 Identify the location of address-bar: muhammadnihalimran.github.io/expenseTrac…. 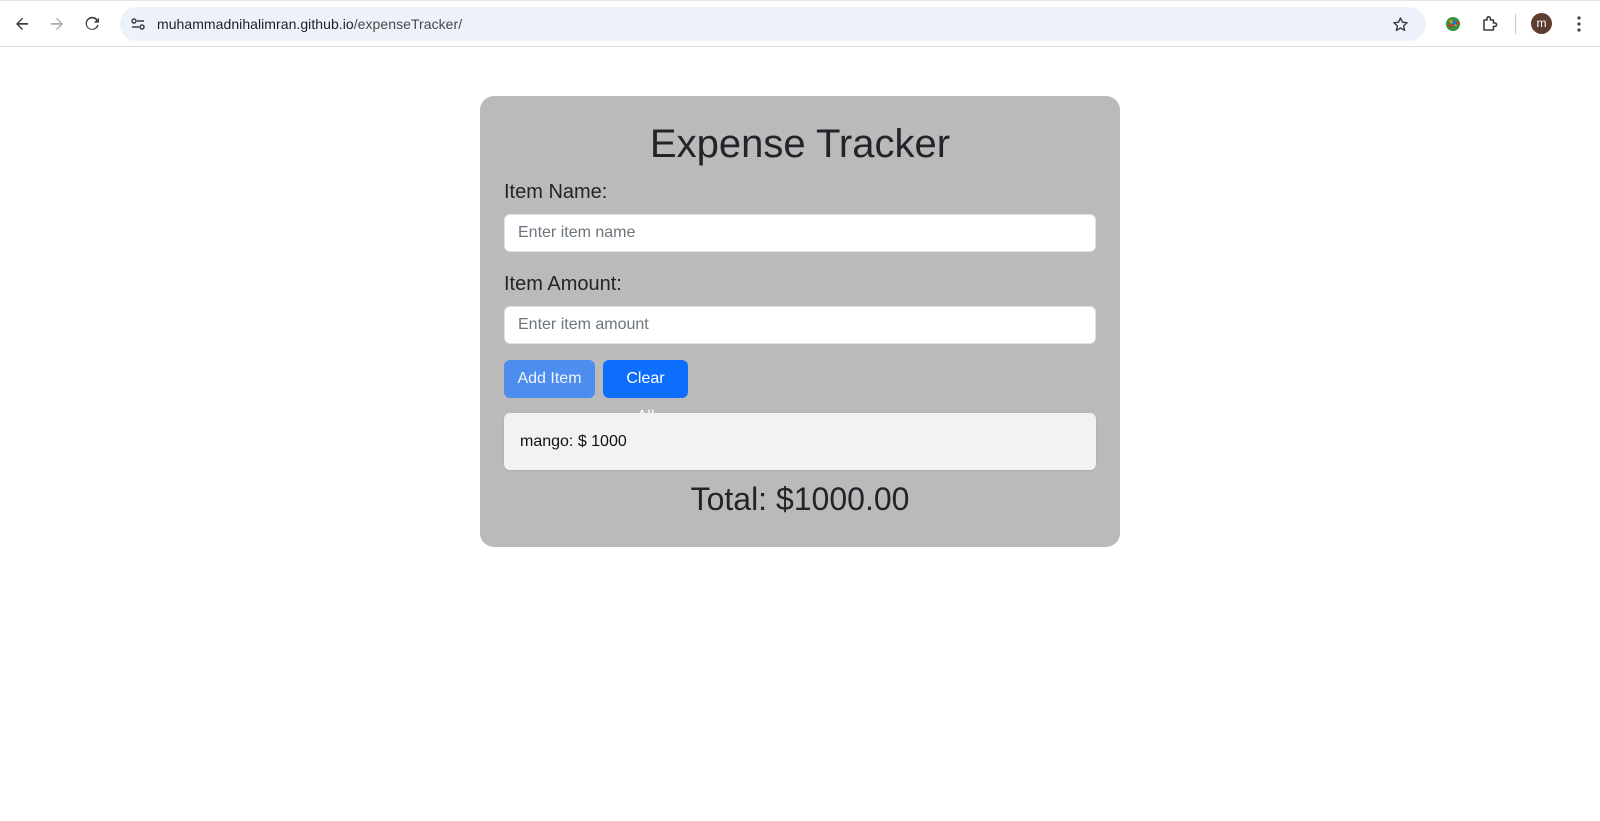
(773, 24).